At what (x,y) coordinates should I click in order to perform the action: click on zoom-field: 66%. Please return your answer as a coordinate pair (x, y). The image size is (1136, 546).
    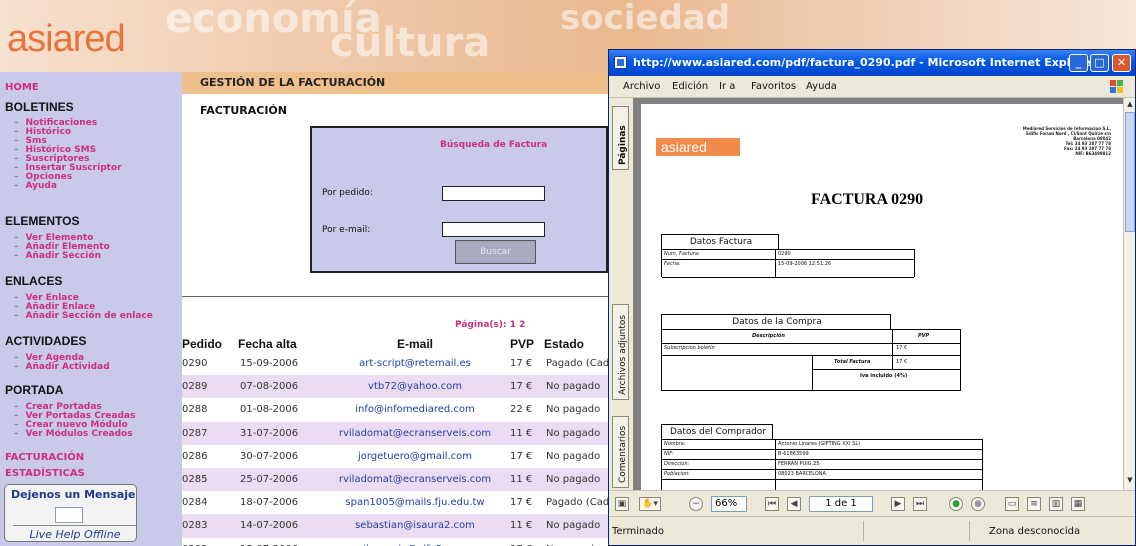
    Looking at the image, I should click on (729, 504).